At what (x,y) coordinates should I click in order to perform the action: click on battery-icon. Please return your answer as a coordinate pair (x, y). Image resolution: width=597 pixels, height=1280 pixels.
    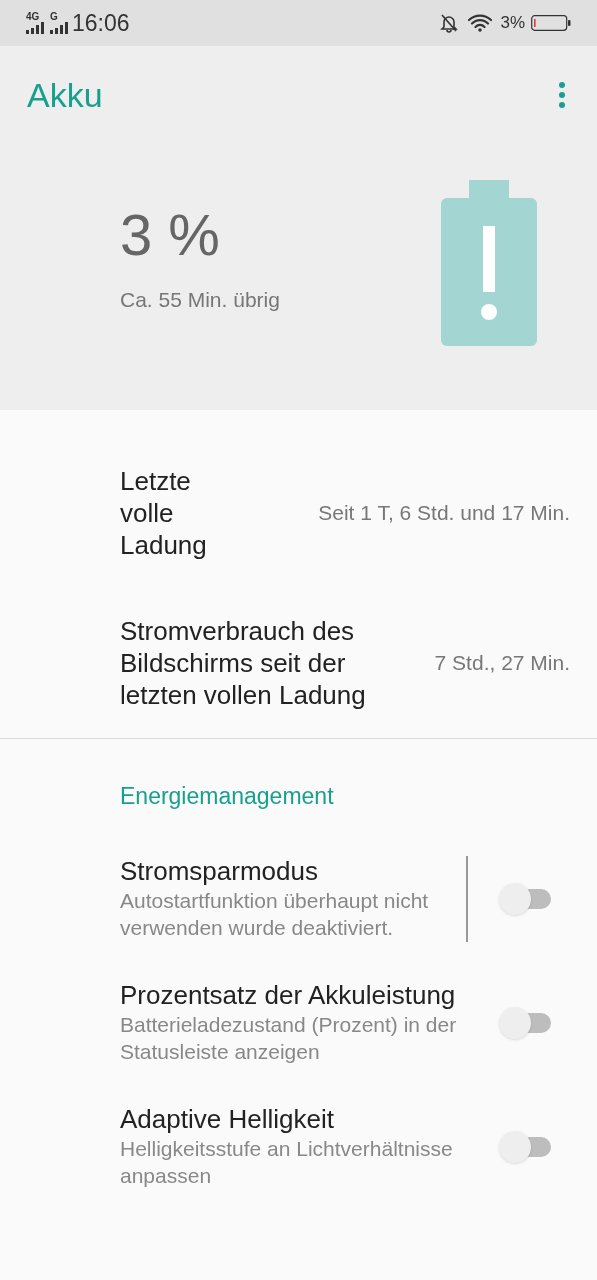
    Looking at the image, I should click on (551, 23).